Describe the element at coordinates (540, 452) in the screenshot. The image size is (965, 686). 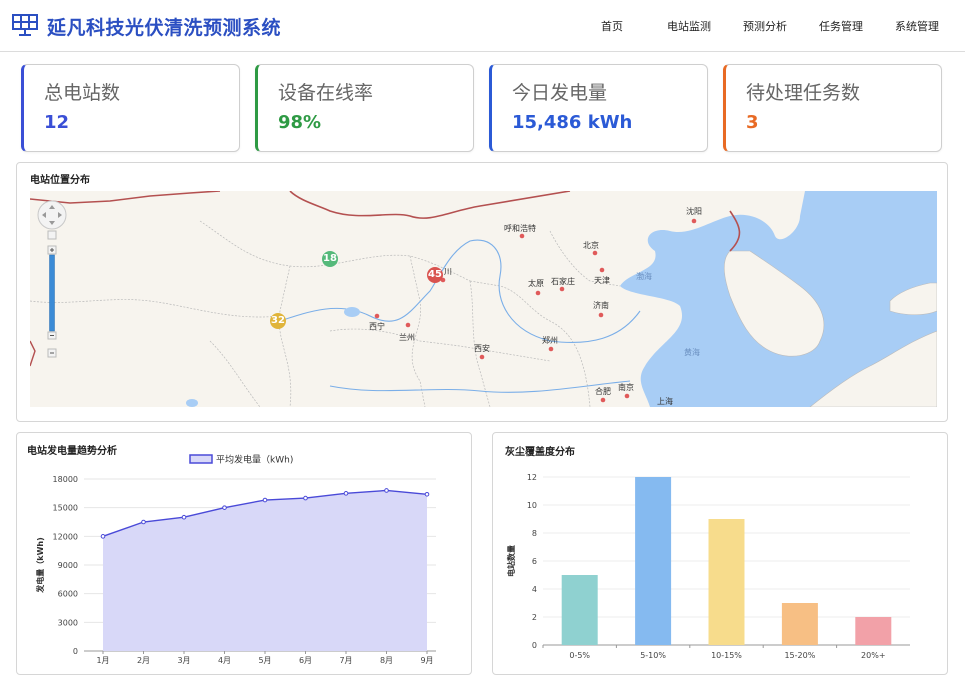
I see `bar-chart-title: 灰尘覆盖度分布` at that location.